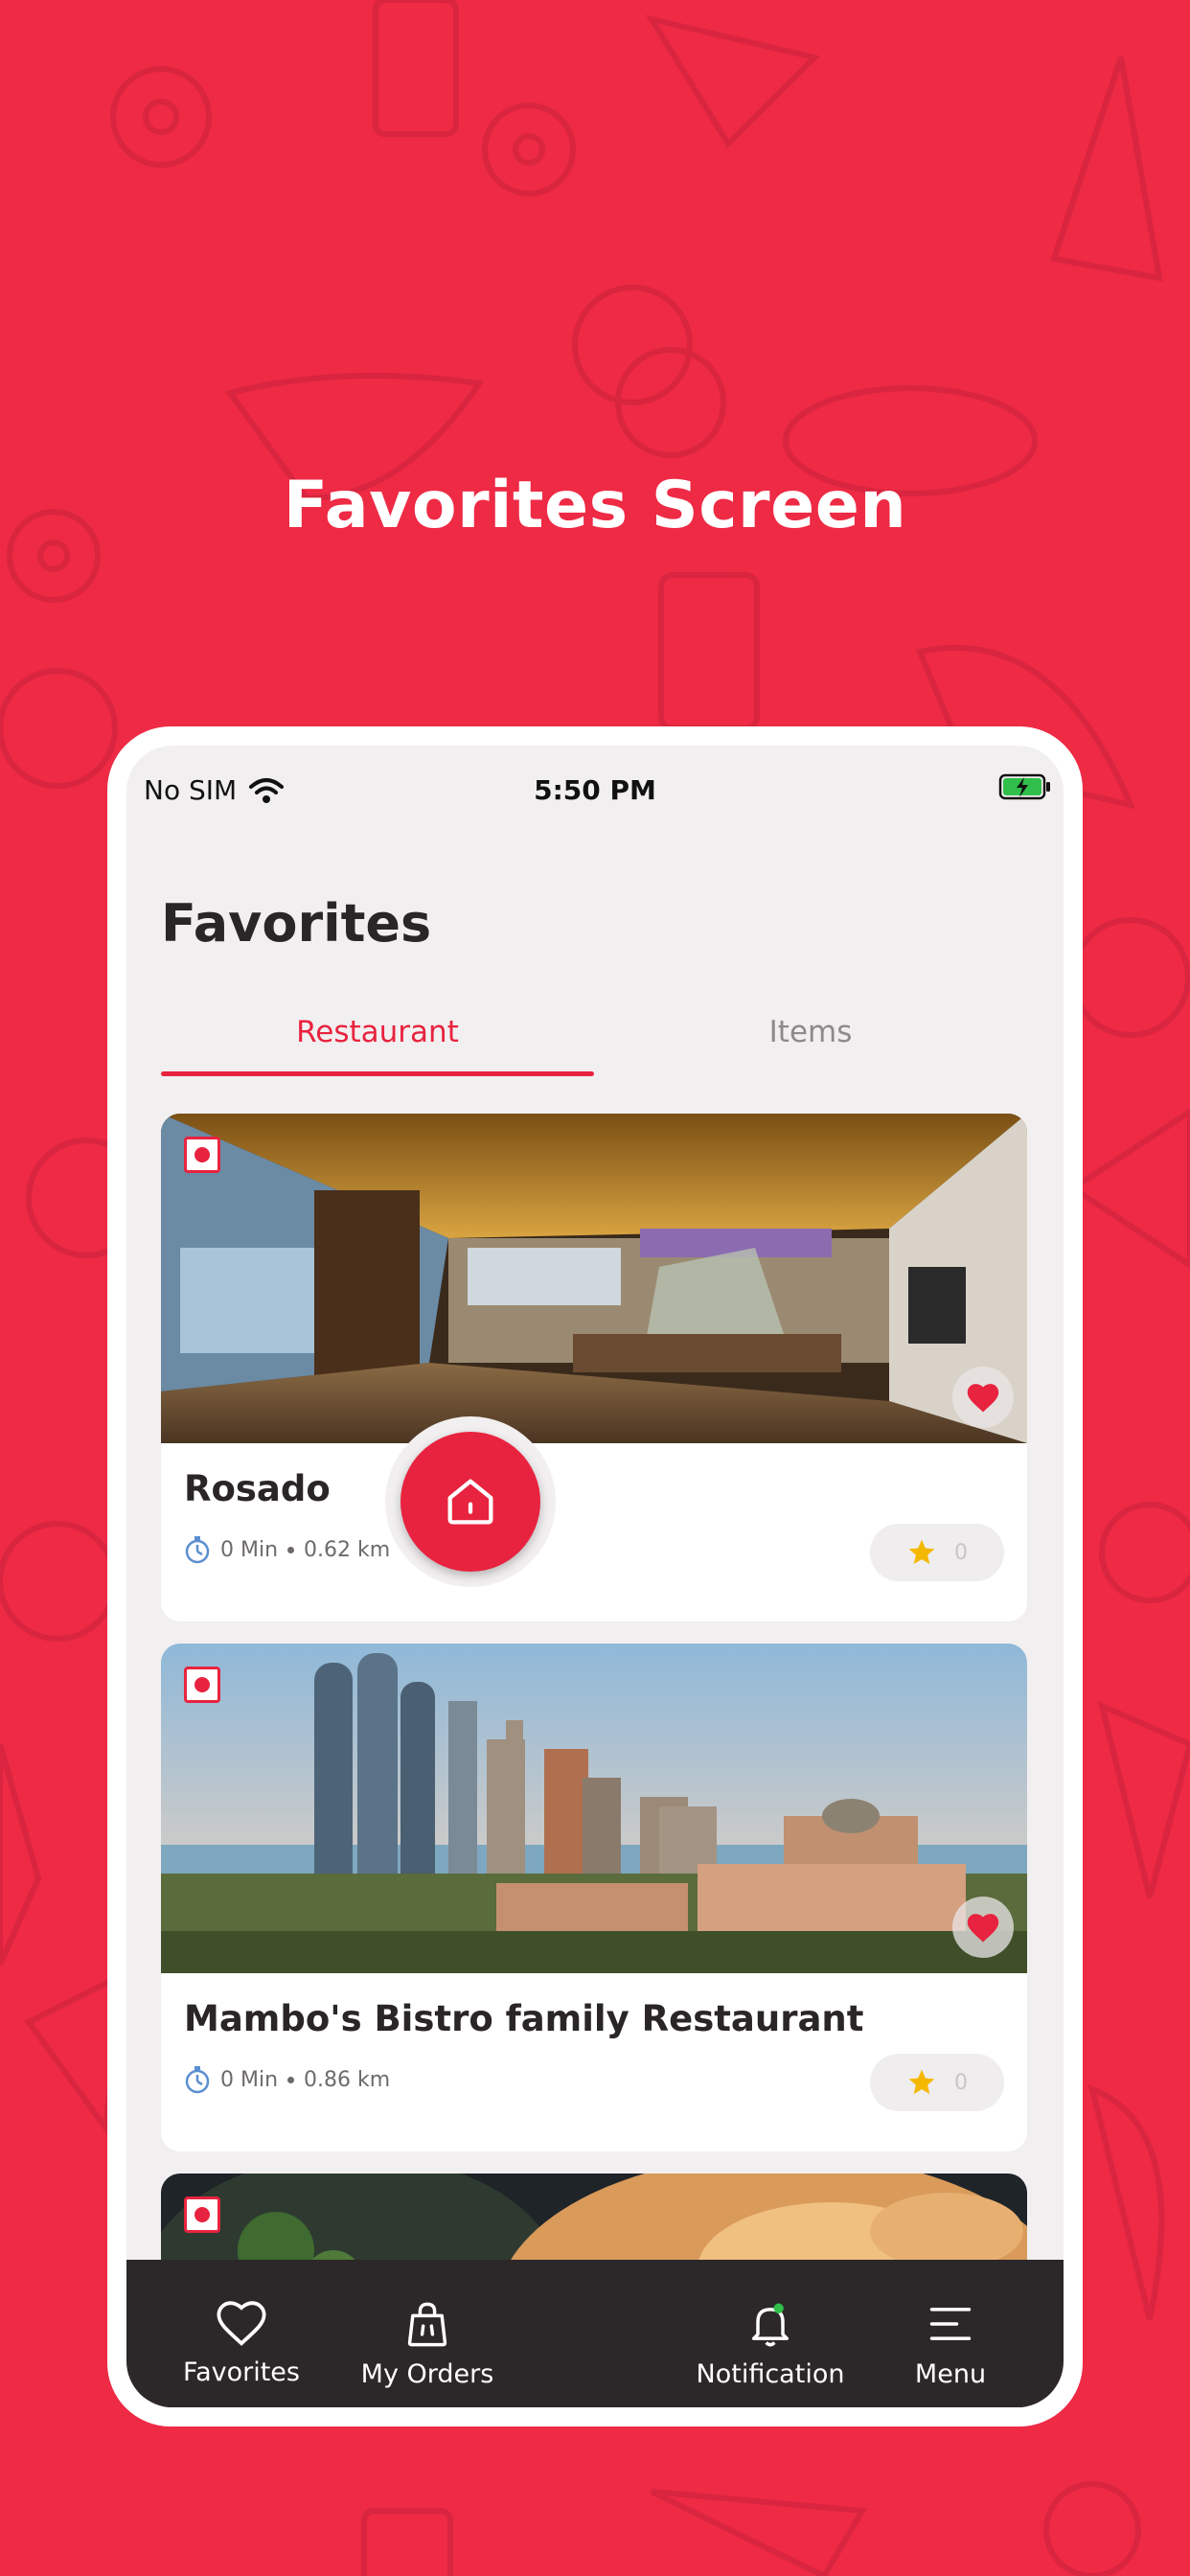 This screenshot has height=2576, width=1190. What do you see at coordinates (257, 1488) in the screenshot?
I see `restaurant-name: Rosado` at bounding box center [257, 1488].